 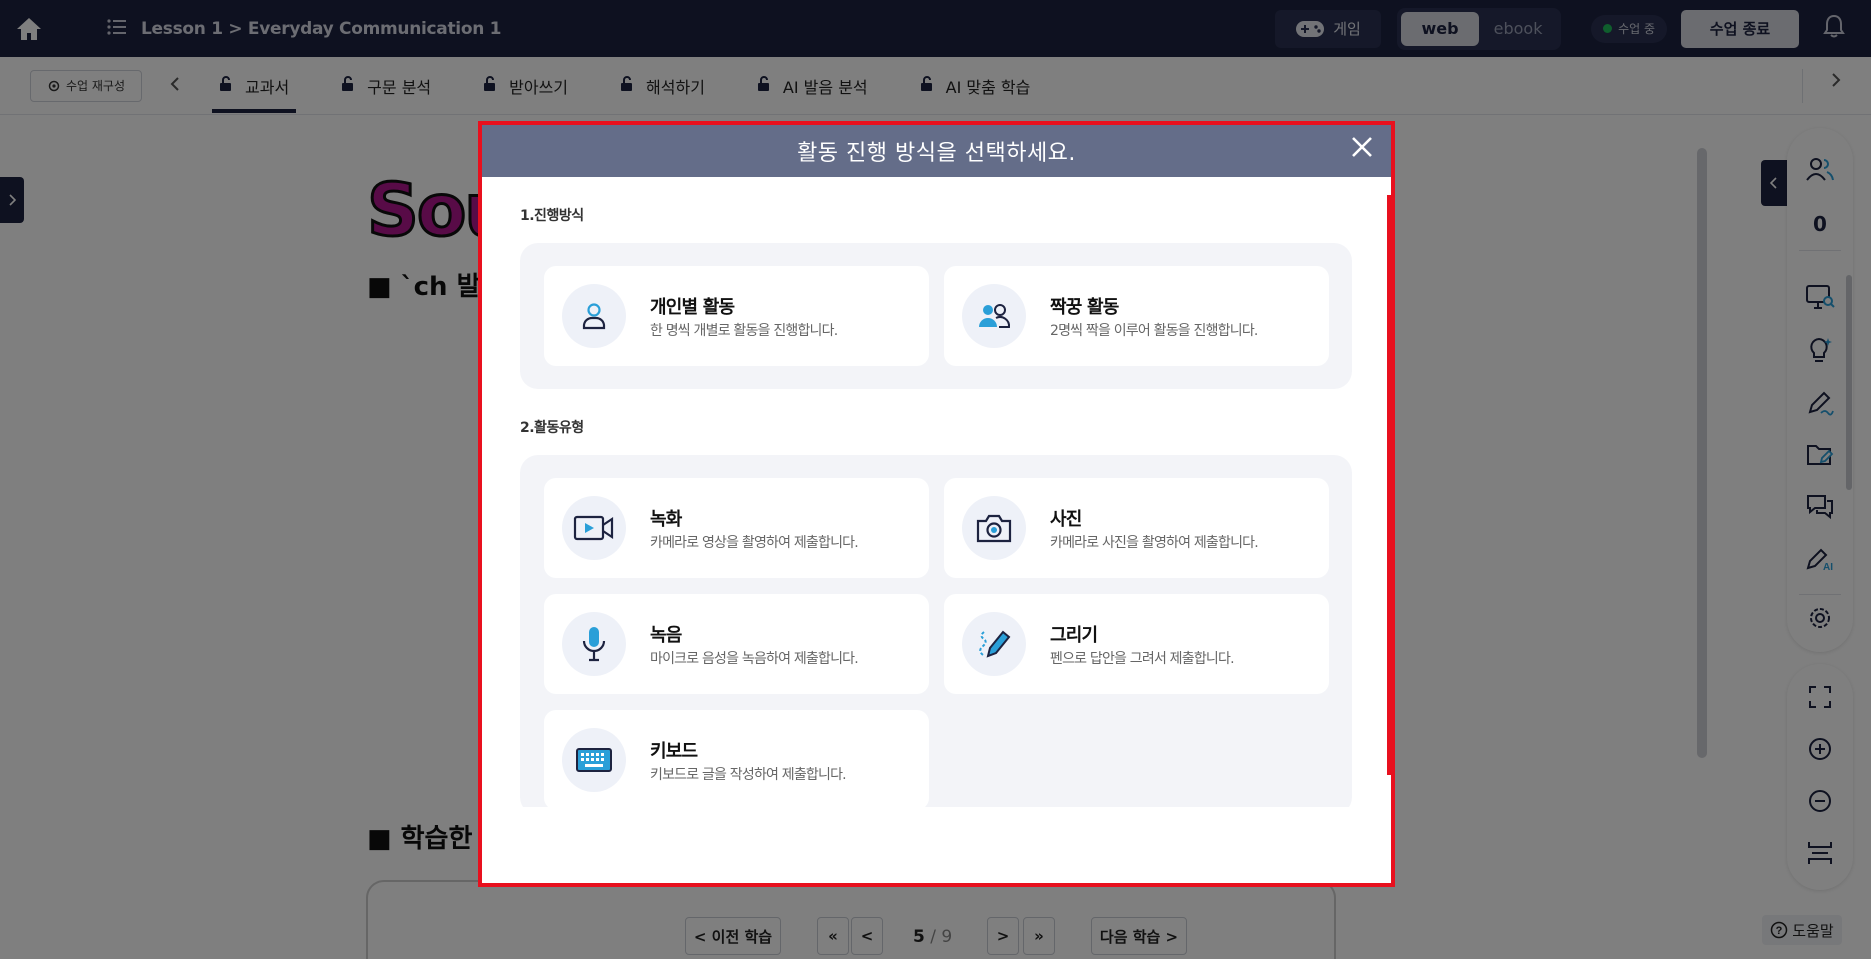 I want to click on option-description: 펜으로 답안을 그려서 제출합니다., so click(x=1142, y=659).